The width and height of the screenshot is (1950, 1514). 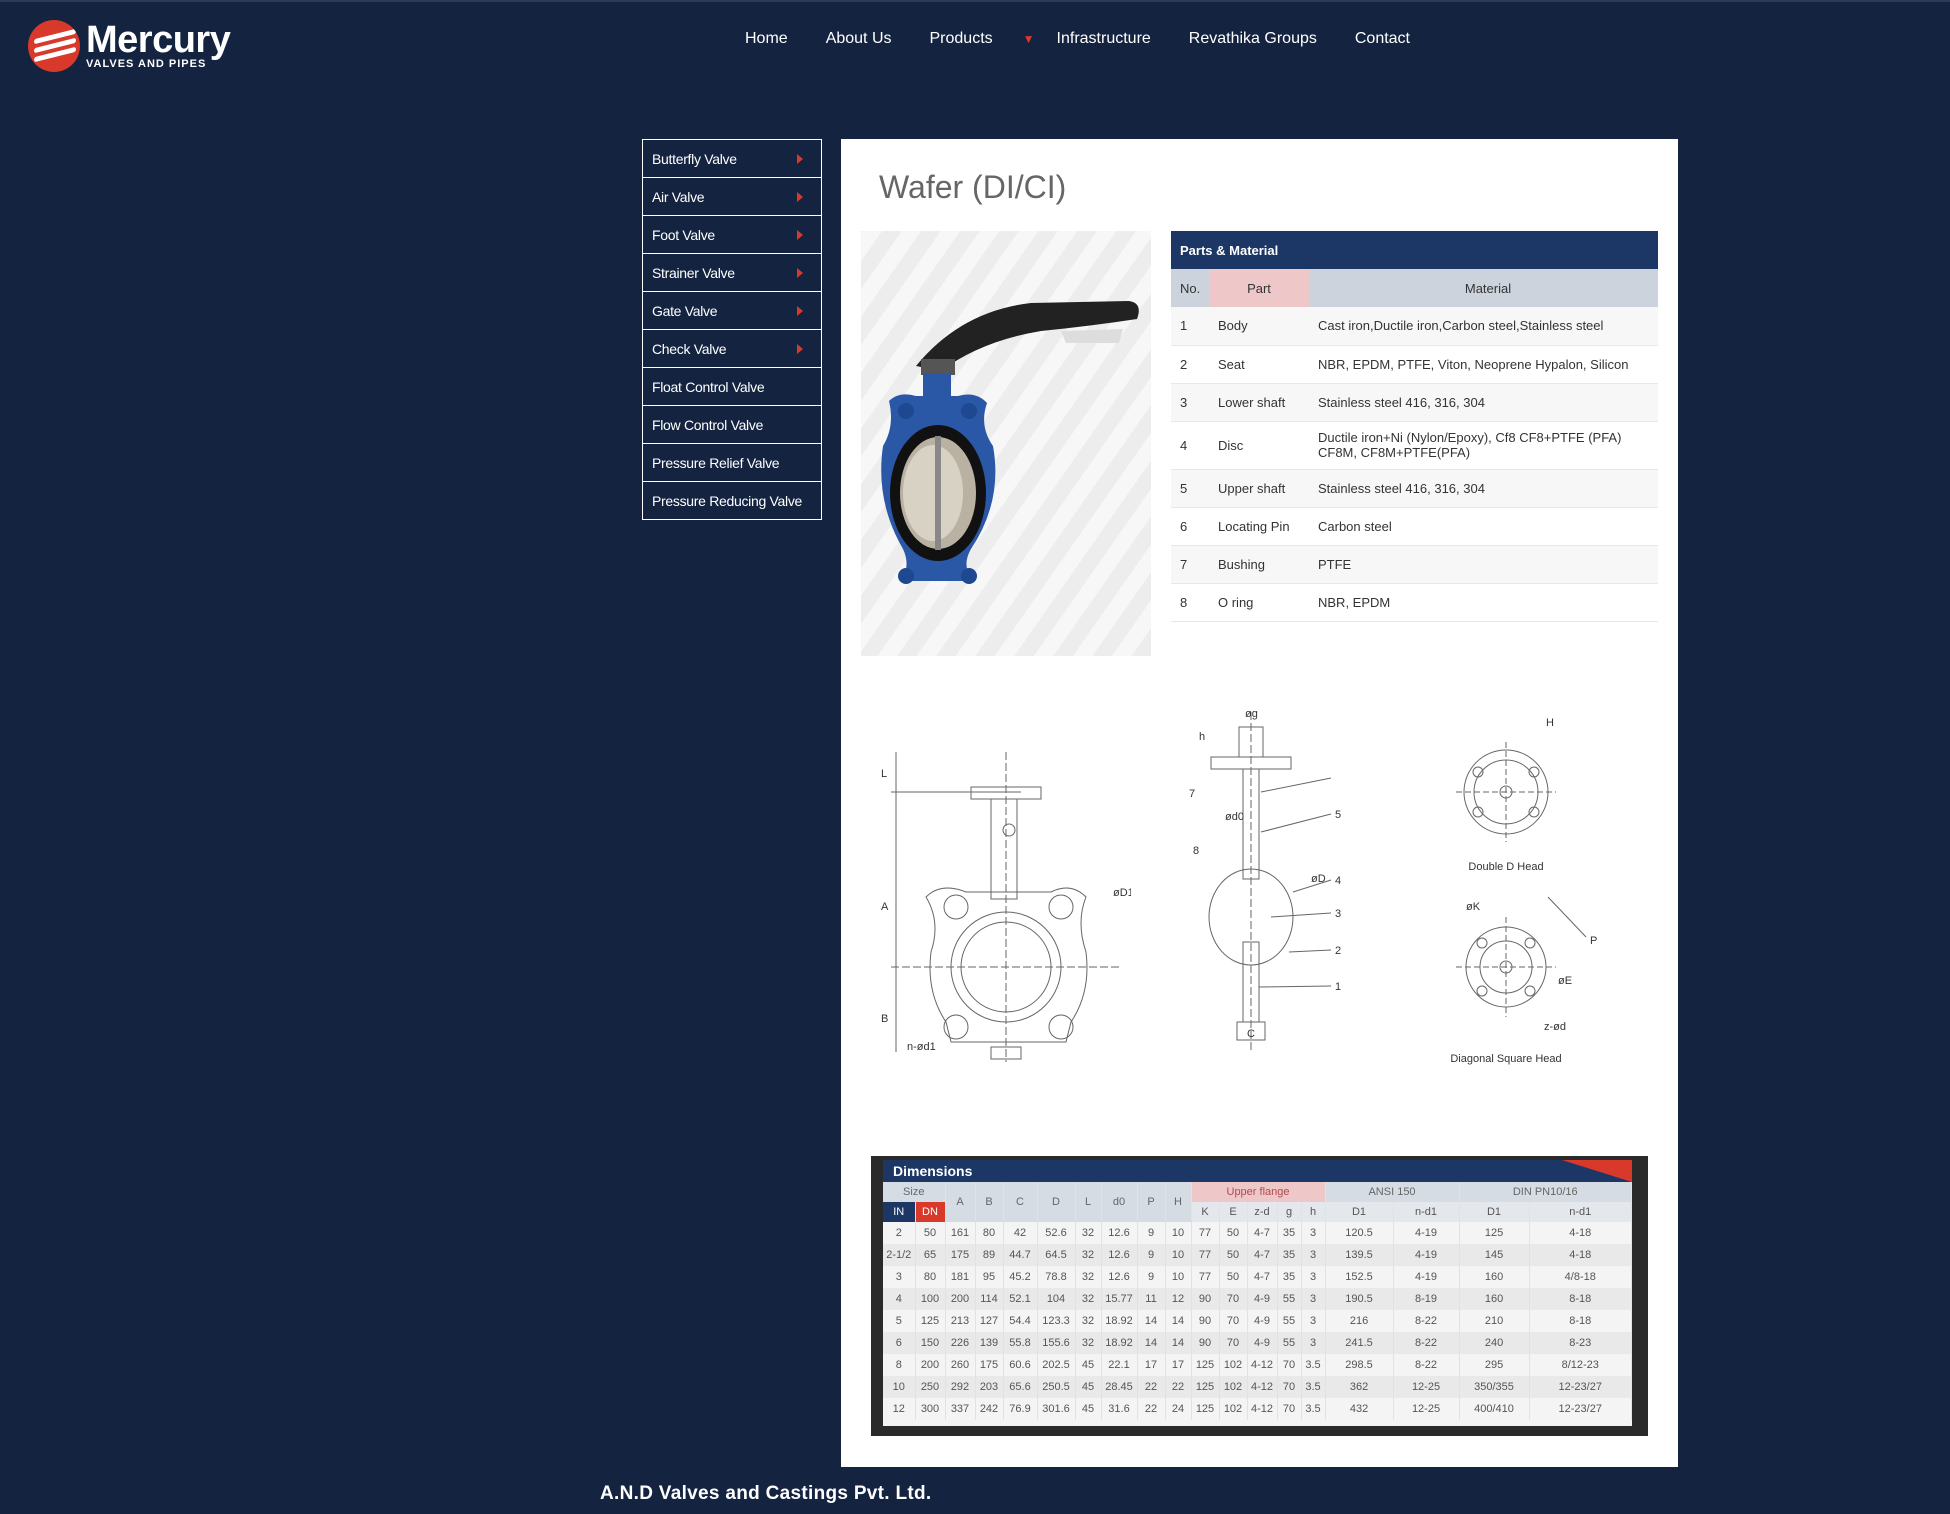 I want to click on dim-label: øK, so click(x=1473, y=907).